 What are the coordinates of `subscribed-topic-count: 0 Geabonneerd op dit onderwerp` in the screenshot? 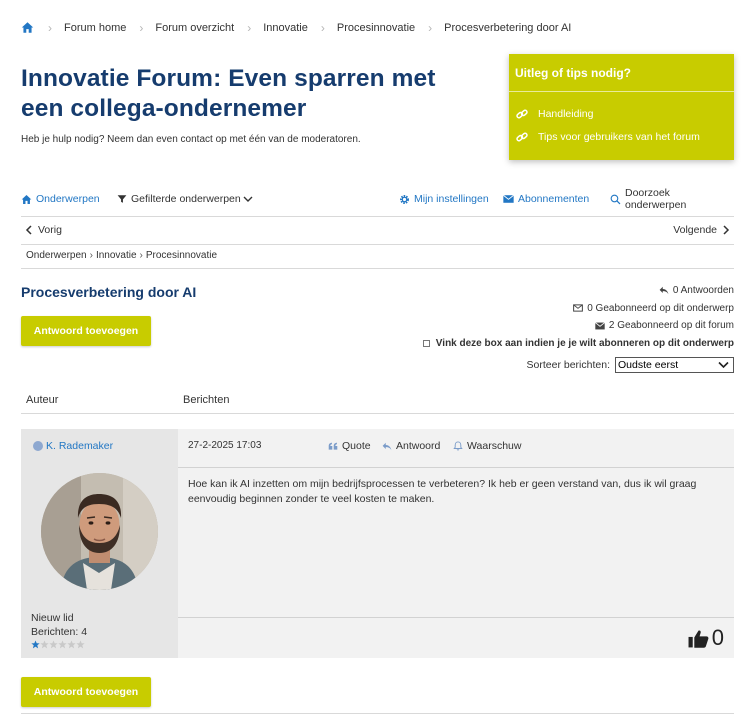 It's located at (578, 309).